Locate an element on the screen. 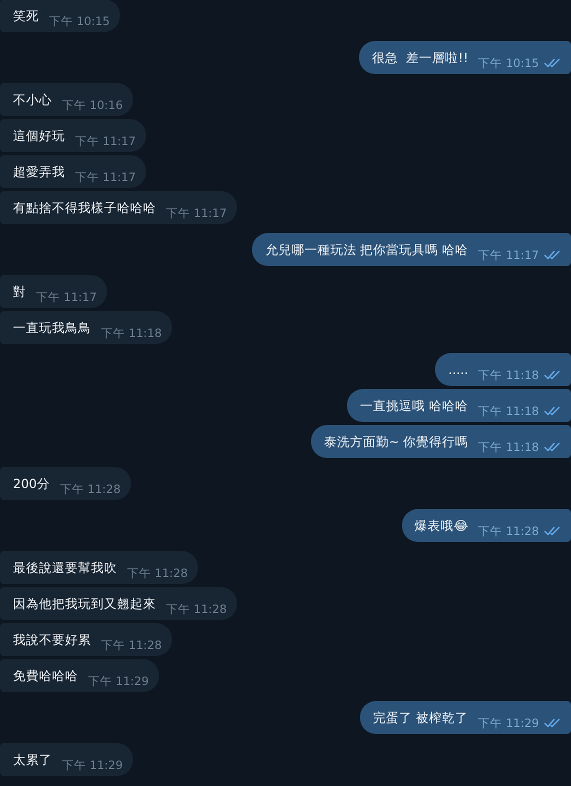  message-text: 笑死 is located at coordinates (26, 16).